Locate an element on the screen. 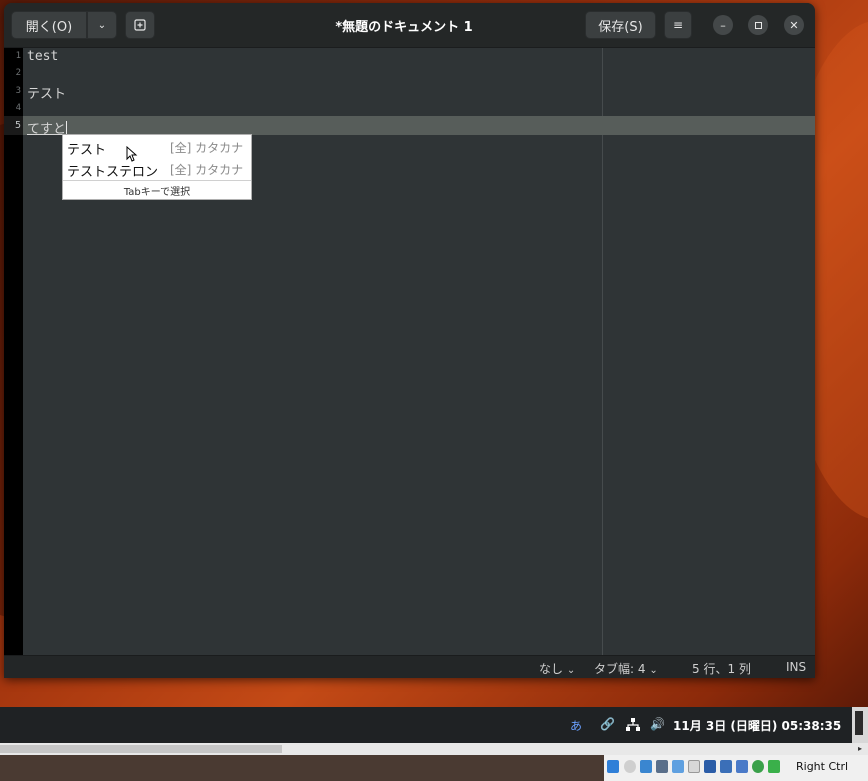  open-button-label: 開く(O) is located at coordinates (49, 27).